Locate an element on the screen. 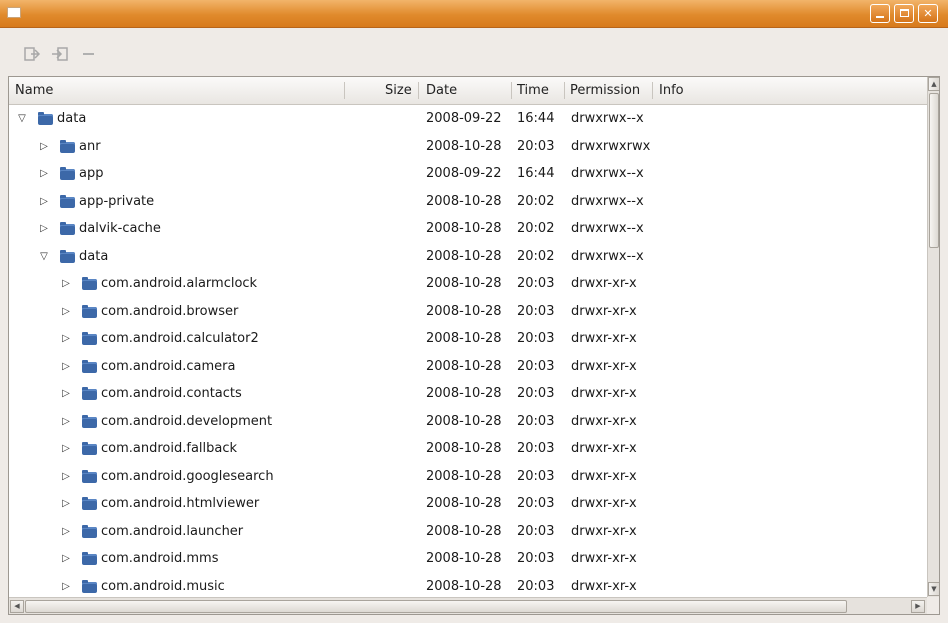  file-time: 16:44 is located at coordinates (536, 118).